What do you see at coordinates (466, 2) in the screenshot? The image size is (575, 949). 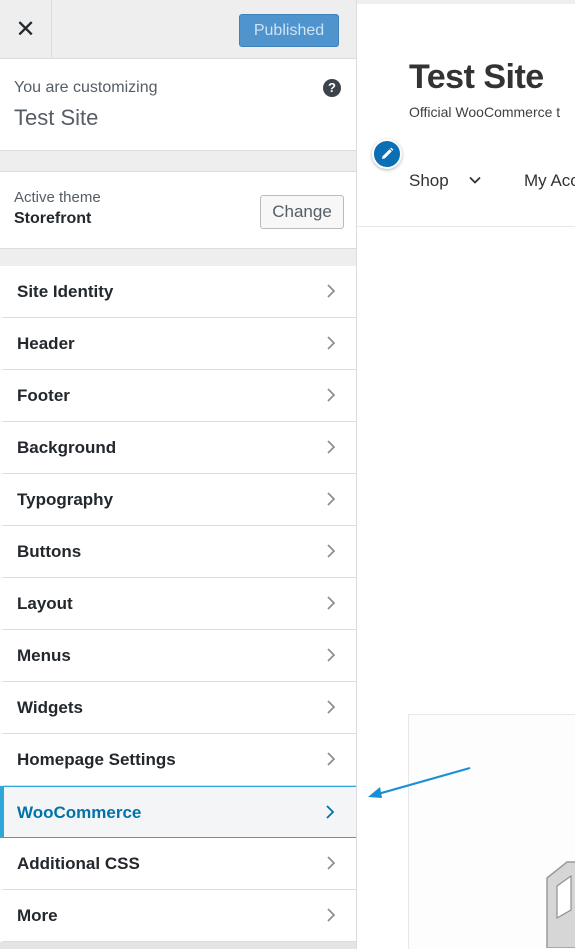 I see `preview-top-border` at bounding box center [466, 2].